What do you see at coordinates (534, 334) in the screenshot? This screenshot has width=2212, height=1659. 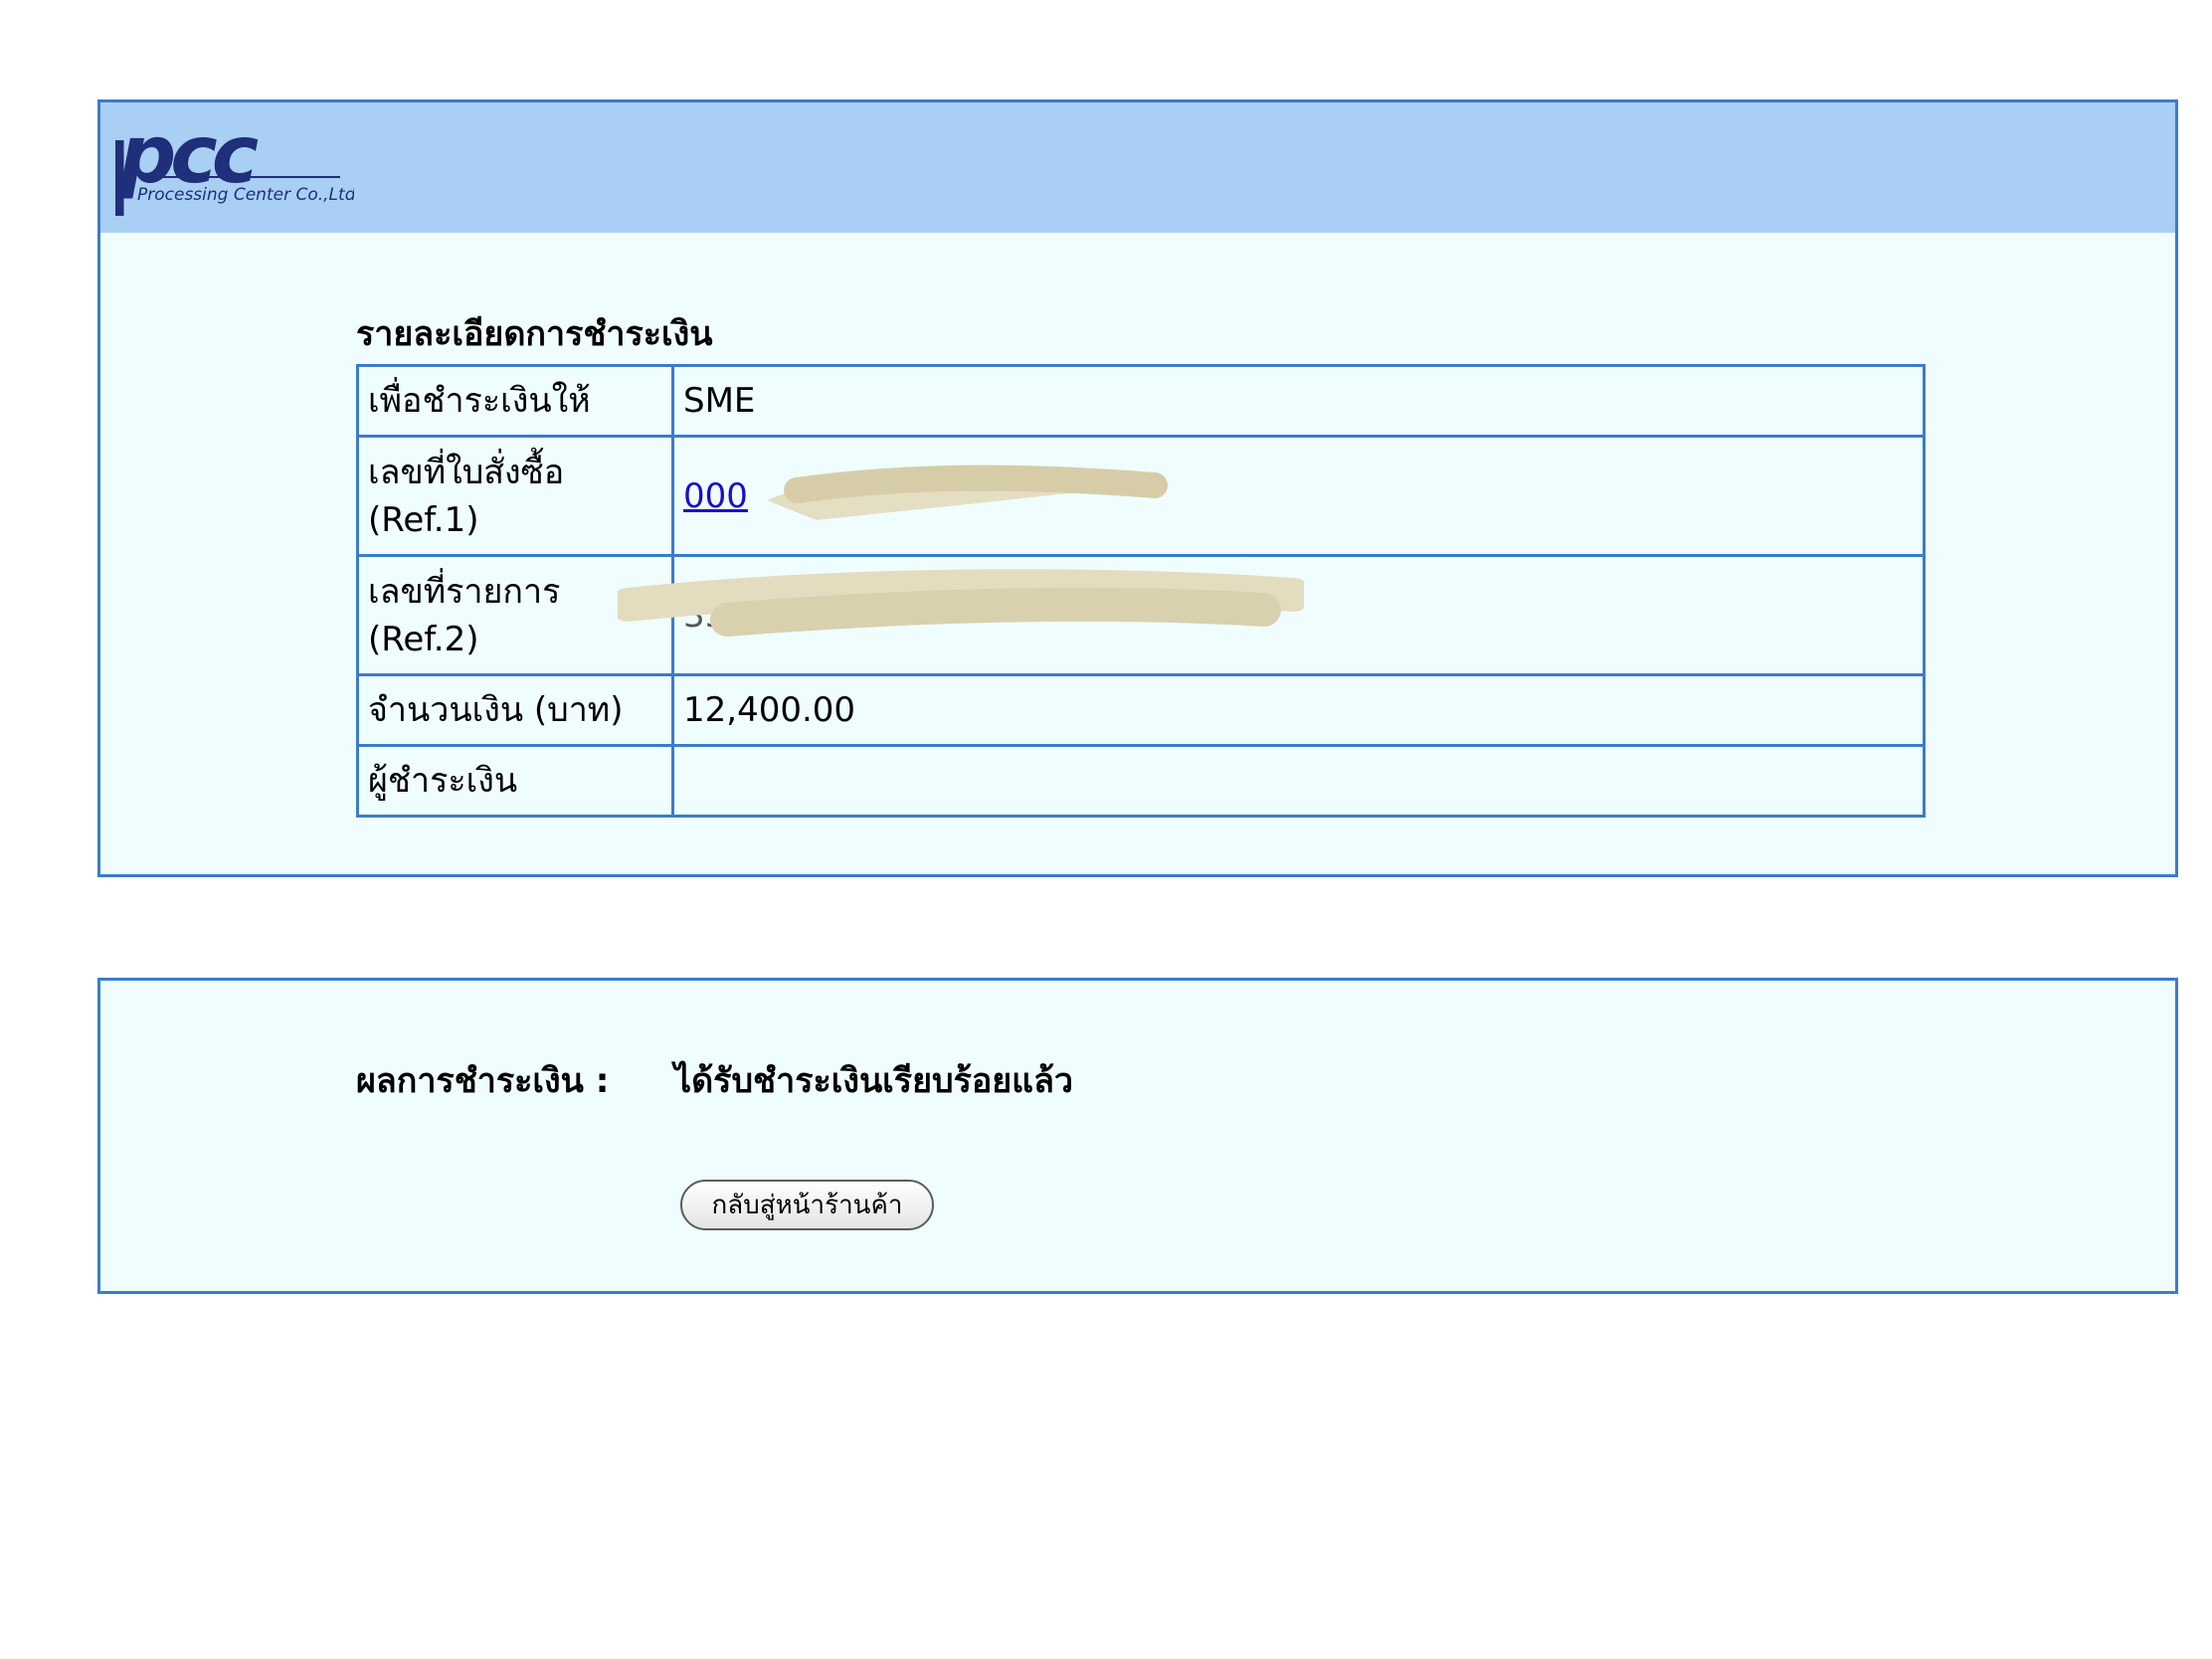 I see `payment-details-title: รายละเอียดการชำระเงิน` at bounding box center [534, 334].